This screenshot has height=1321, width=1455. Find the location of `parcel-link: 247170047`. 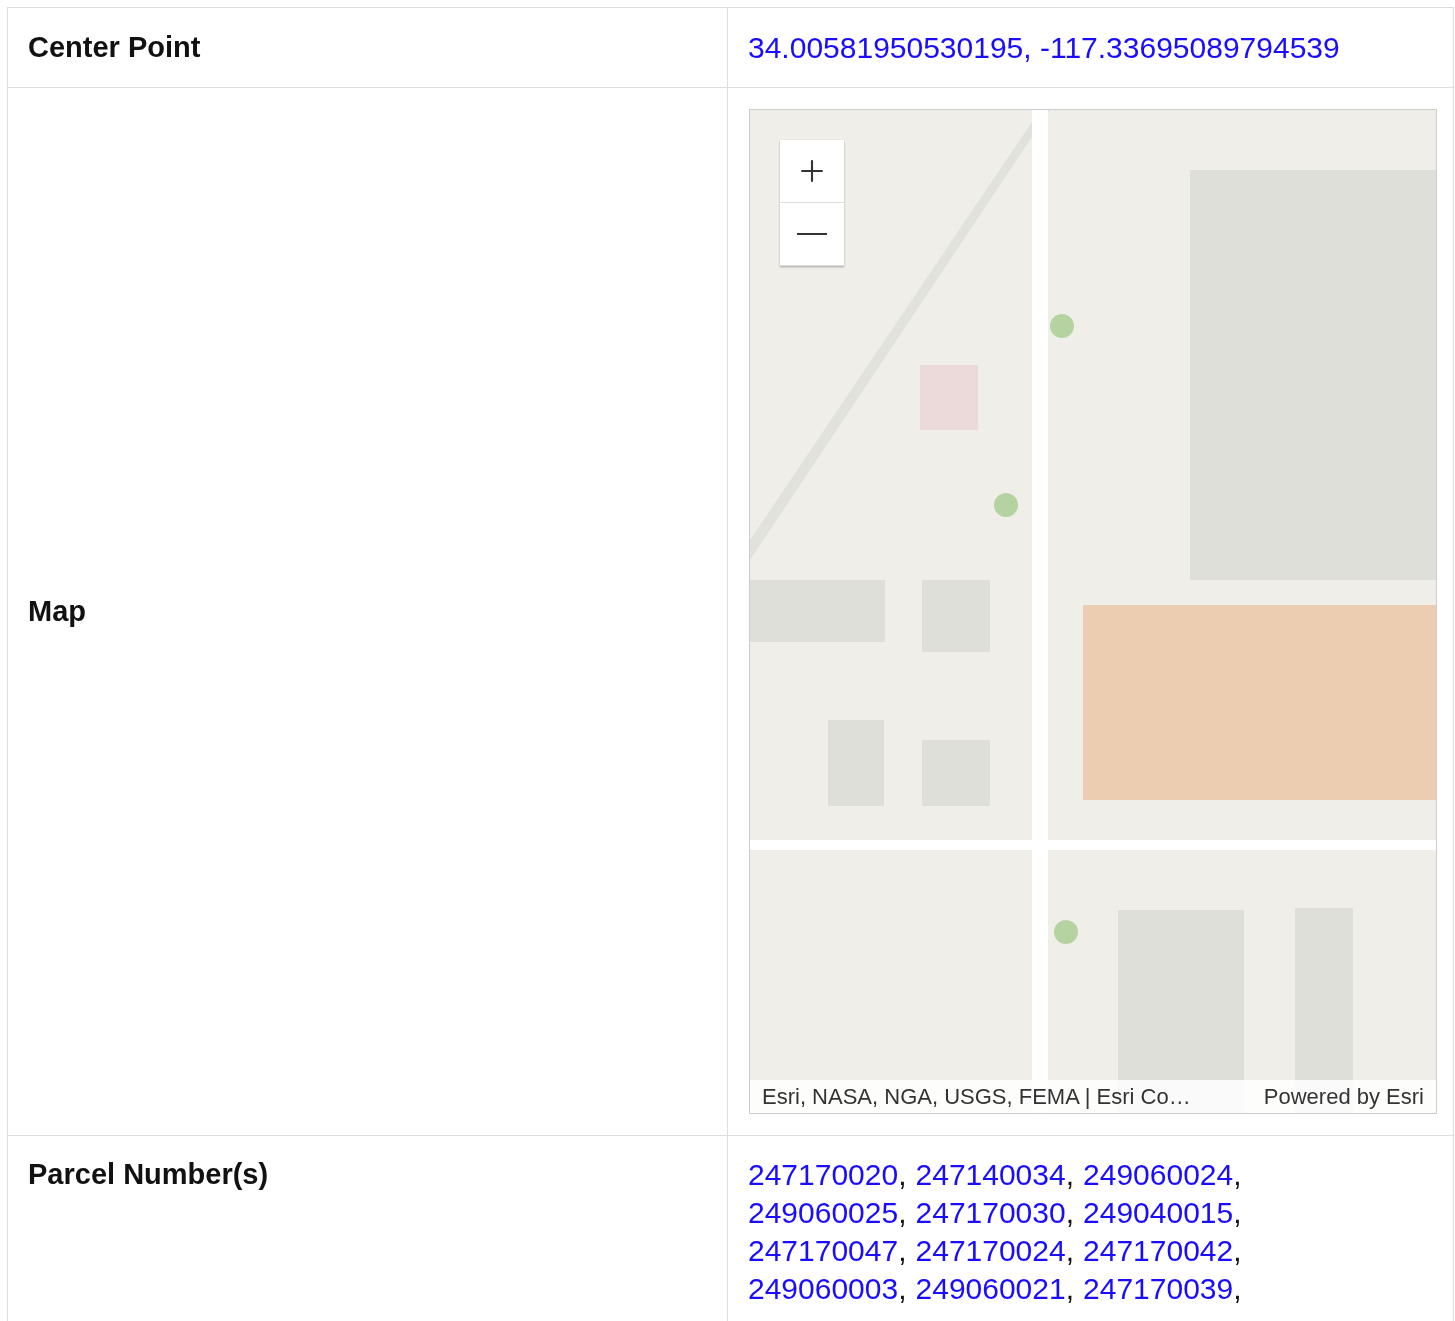

parcel-link: 247170047 is located at coordinates (823, 1250).